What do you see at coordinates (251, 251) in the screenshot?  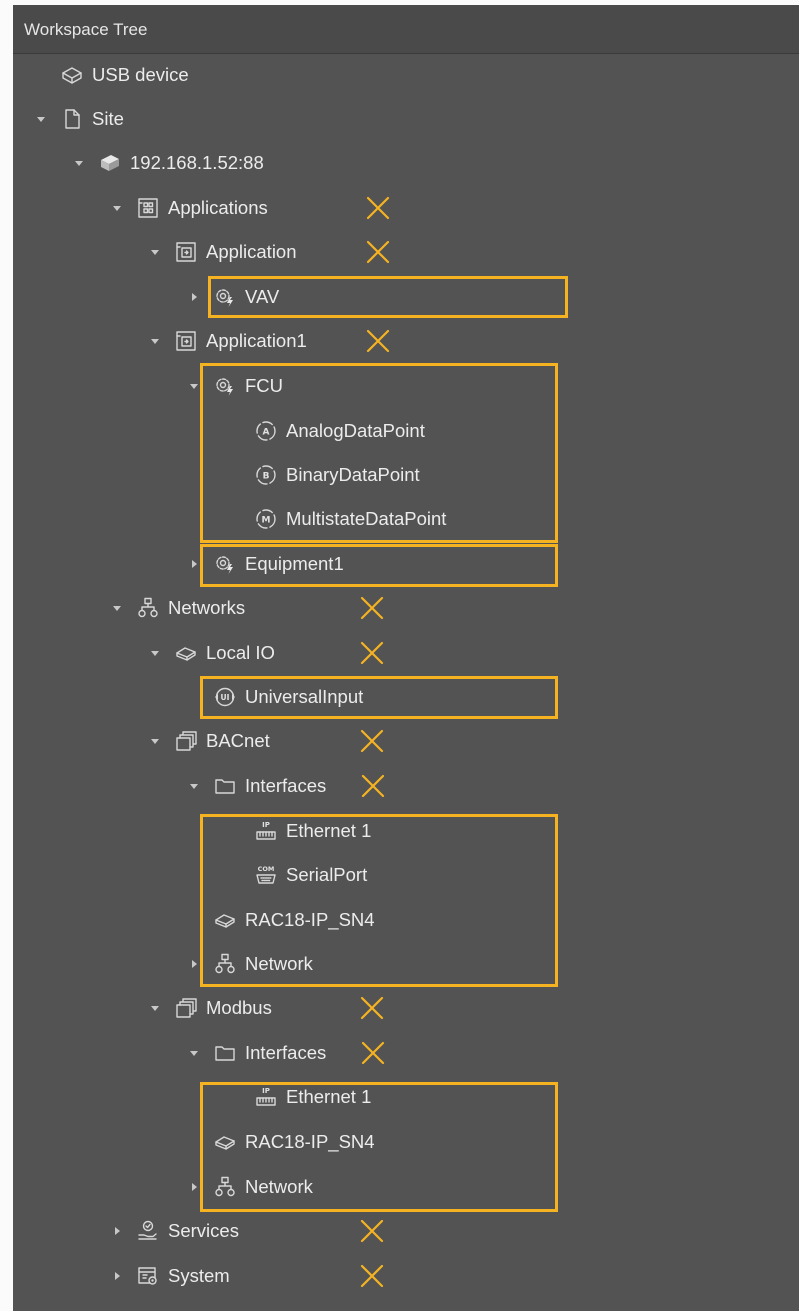 I see `tree-node-label: Application` at bounding box center [251, 251].